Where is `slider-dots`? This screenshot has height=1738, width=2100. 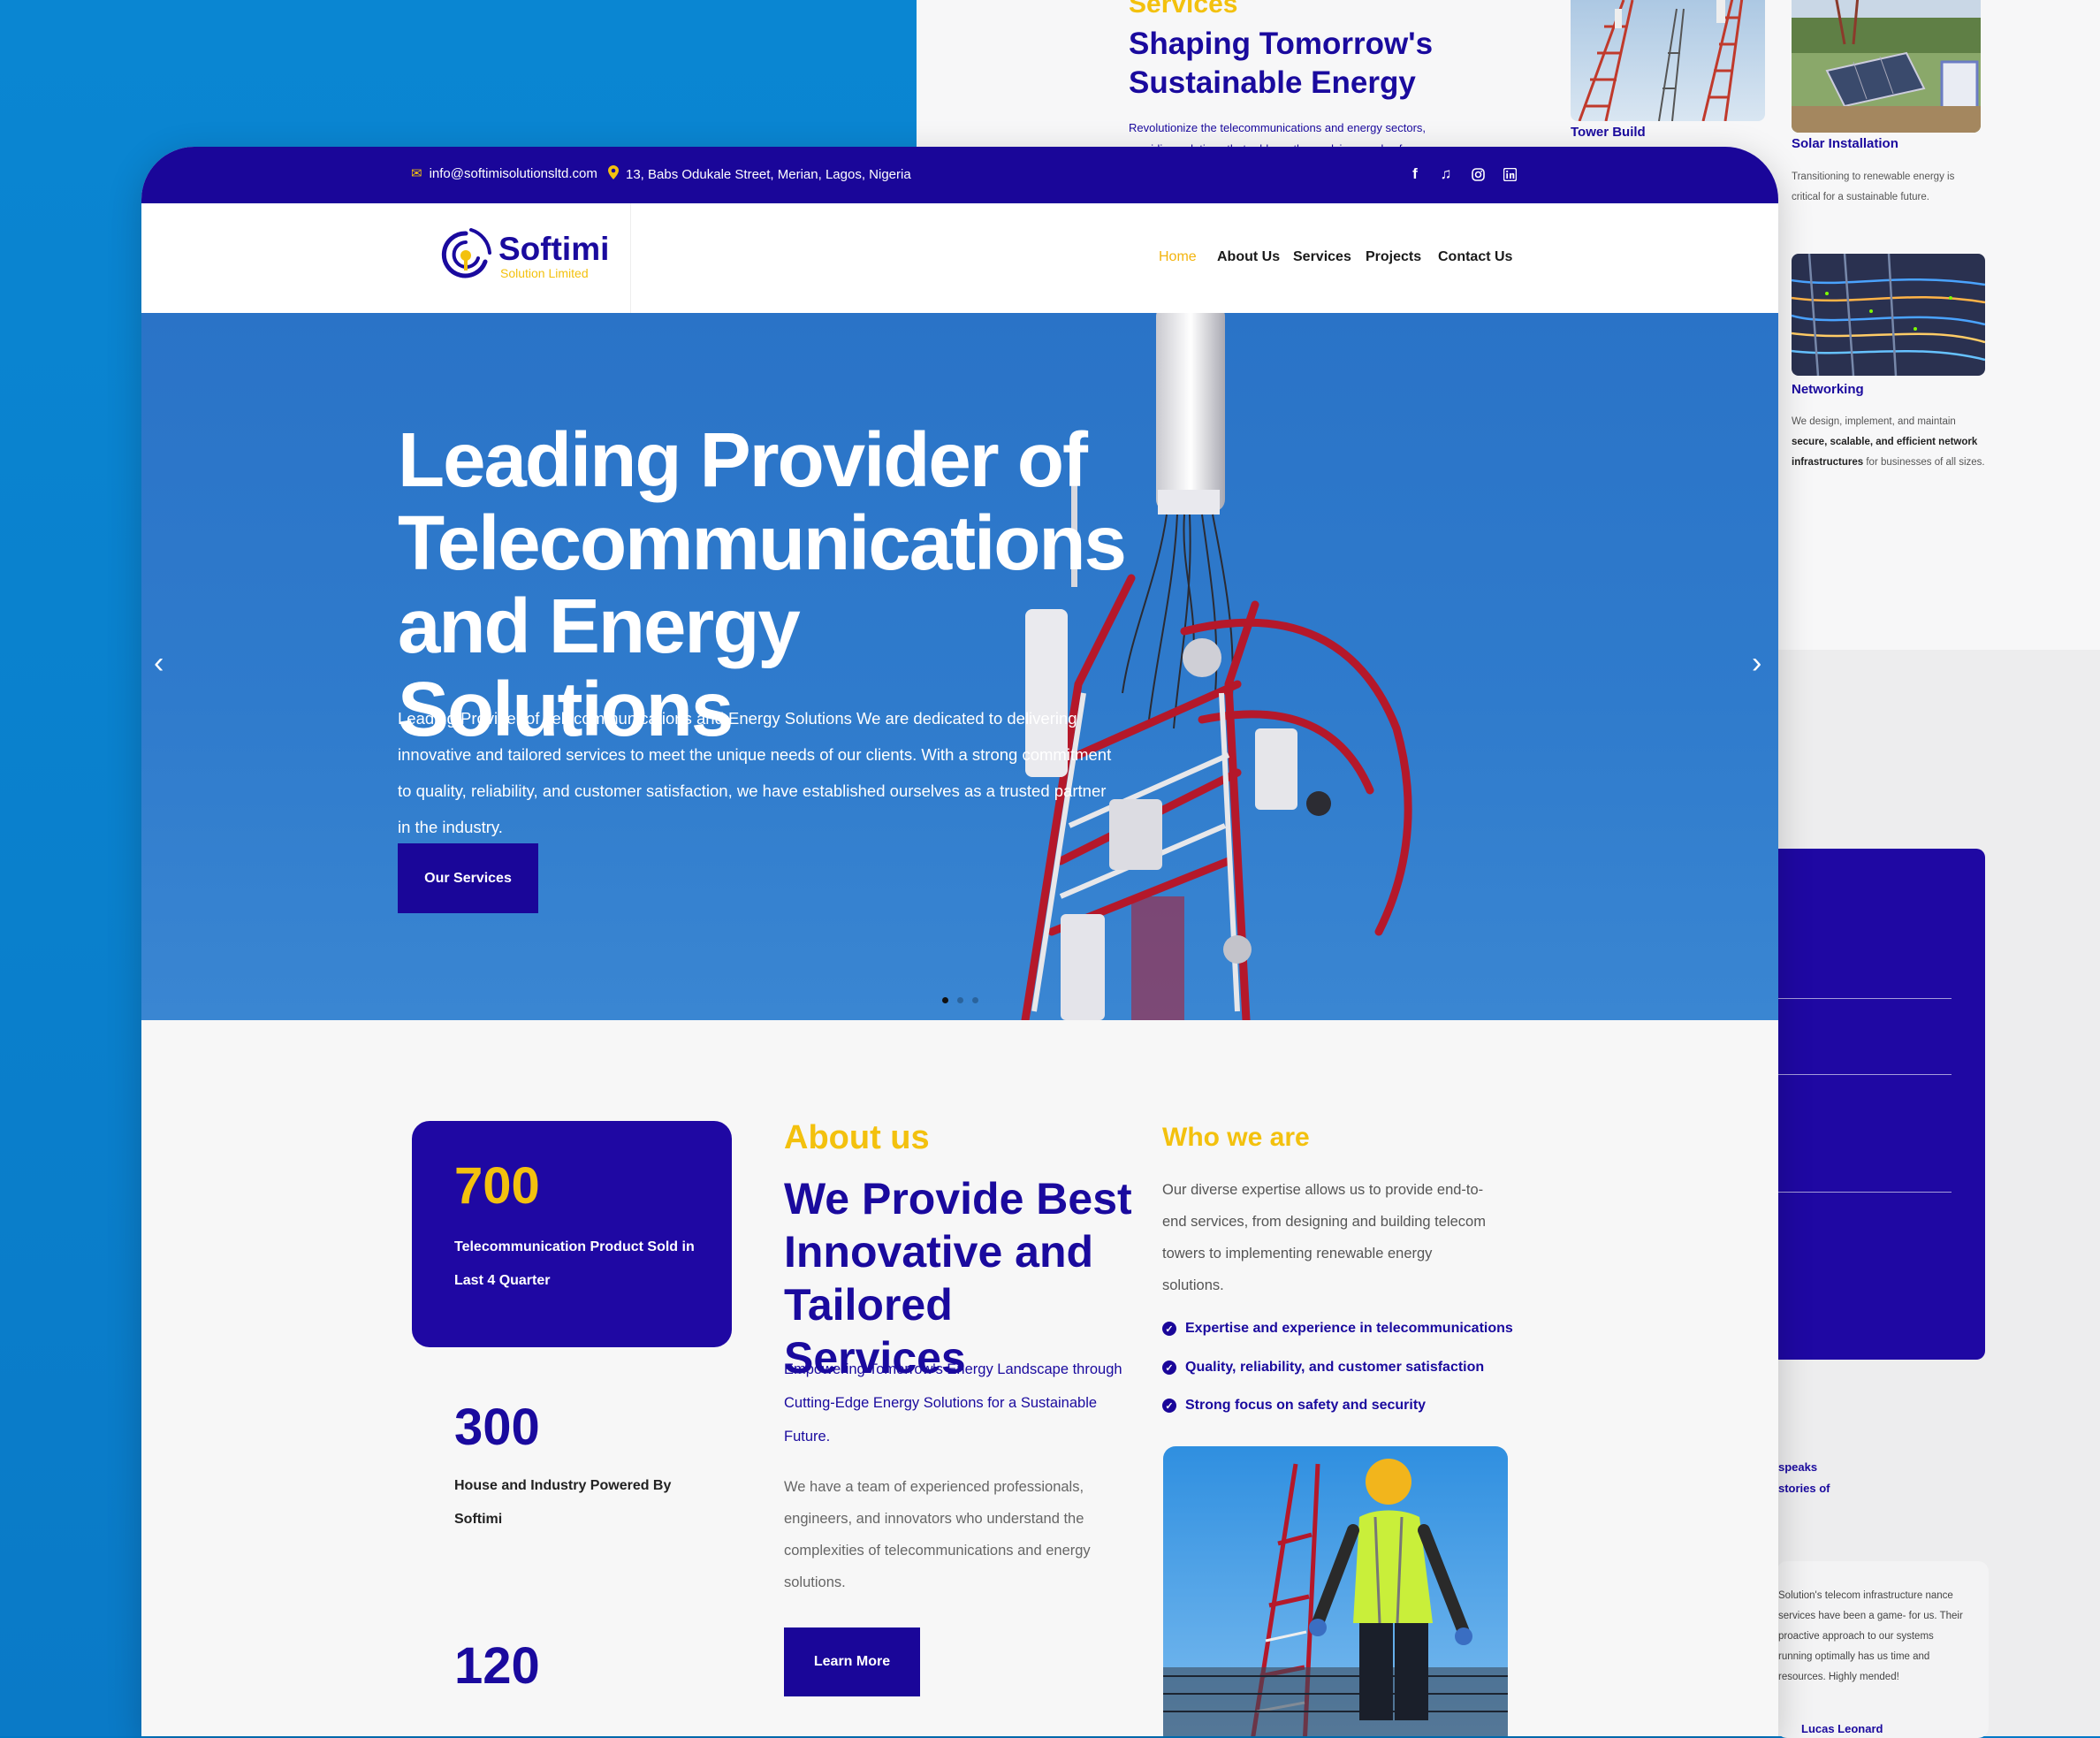
slider-dots is located at coordinates (960, 1000).